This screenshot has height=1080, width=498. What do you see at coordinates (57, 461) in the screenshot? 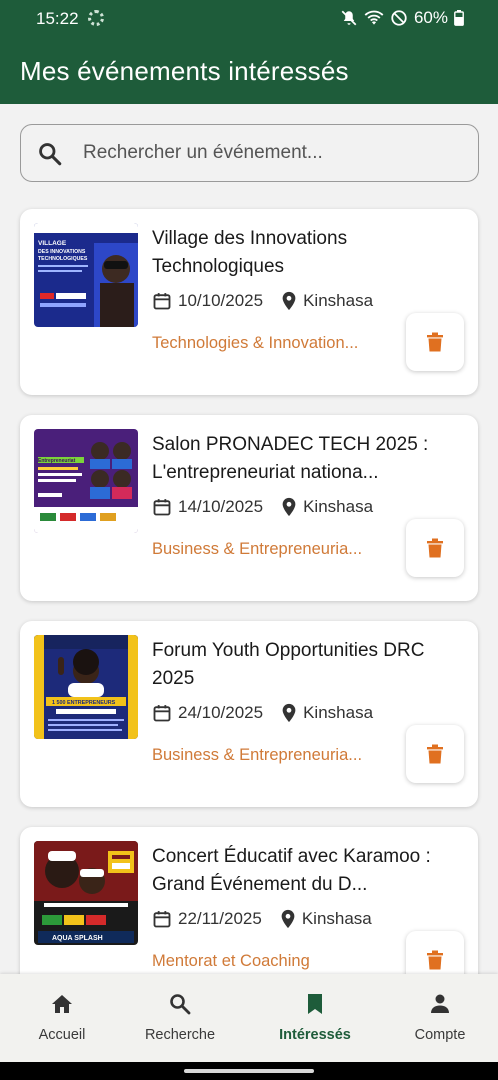
I see `poster-text: Entrepreneuriat` at bounding box center [57, 461].